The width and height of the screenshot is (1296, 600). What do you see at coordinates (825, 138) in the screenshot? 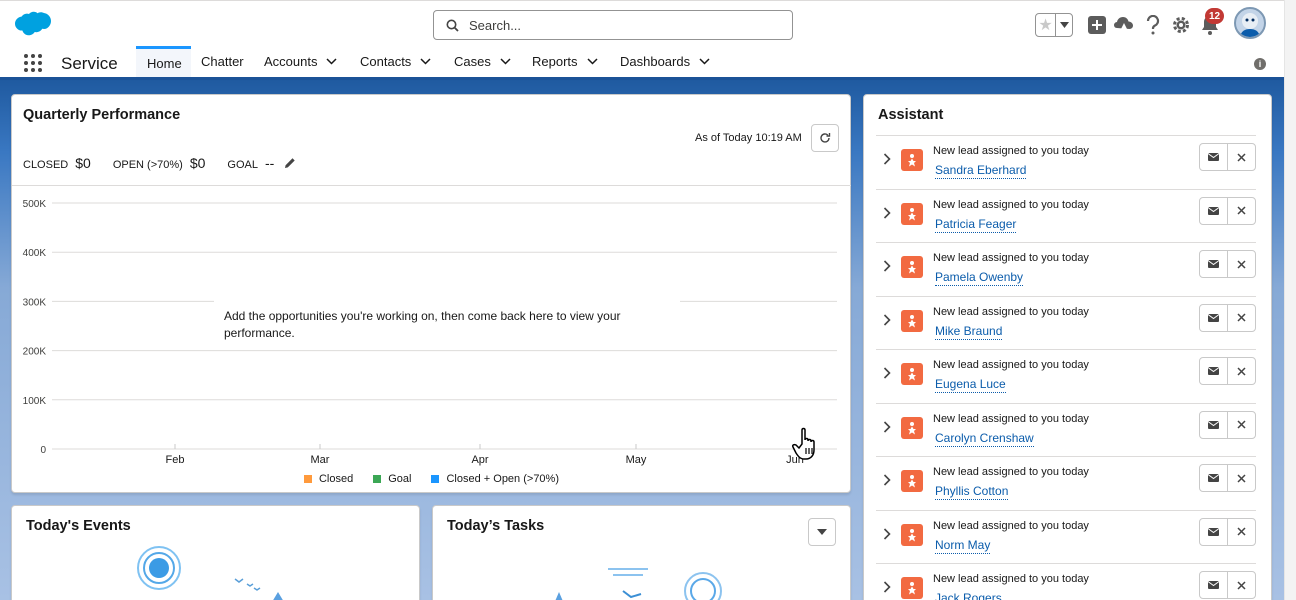
I see `refresh-button` at bounding box center [825, 138].